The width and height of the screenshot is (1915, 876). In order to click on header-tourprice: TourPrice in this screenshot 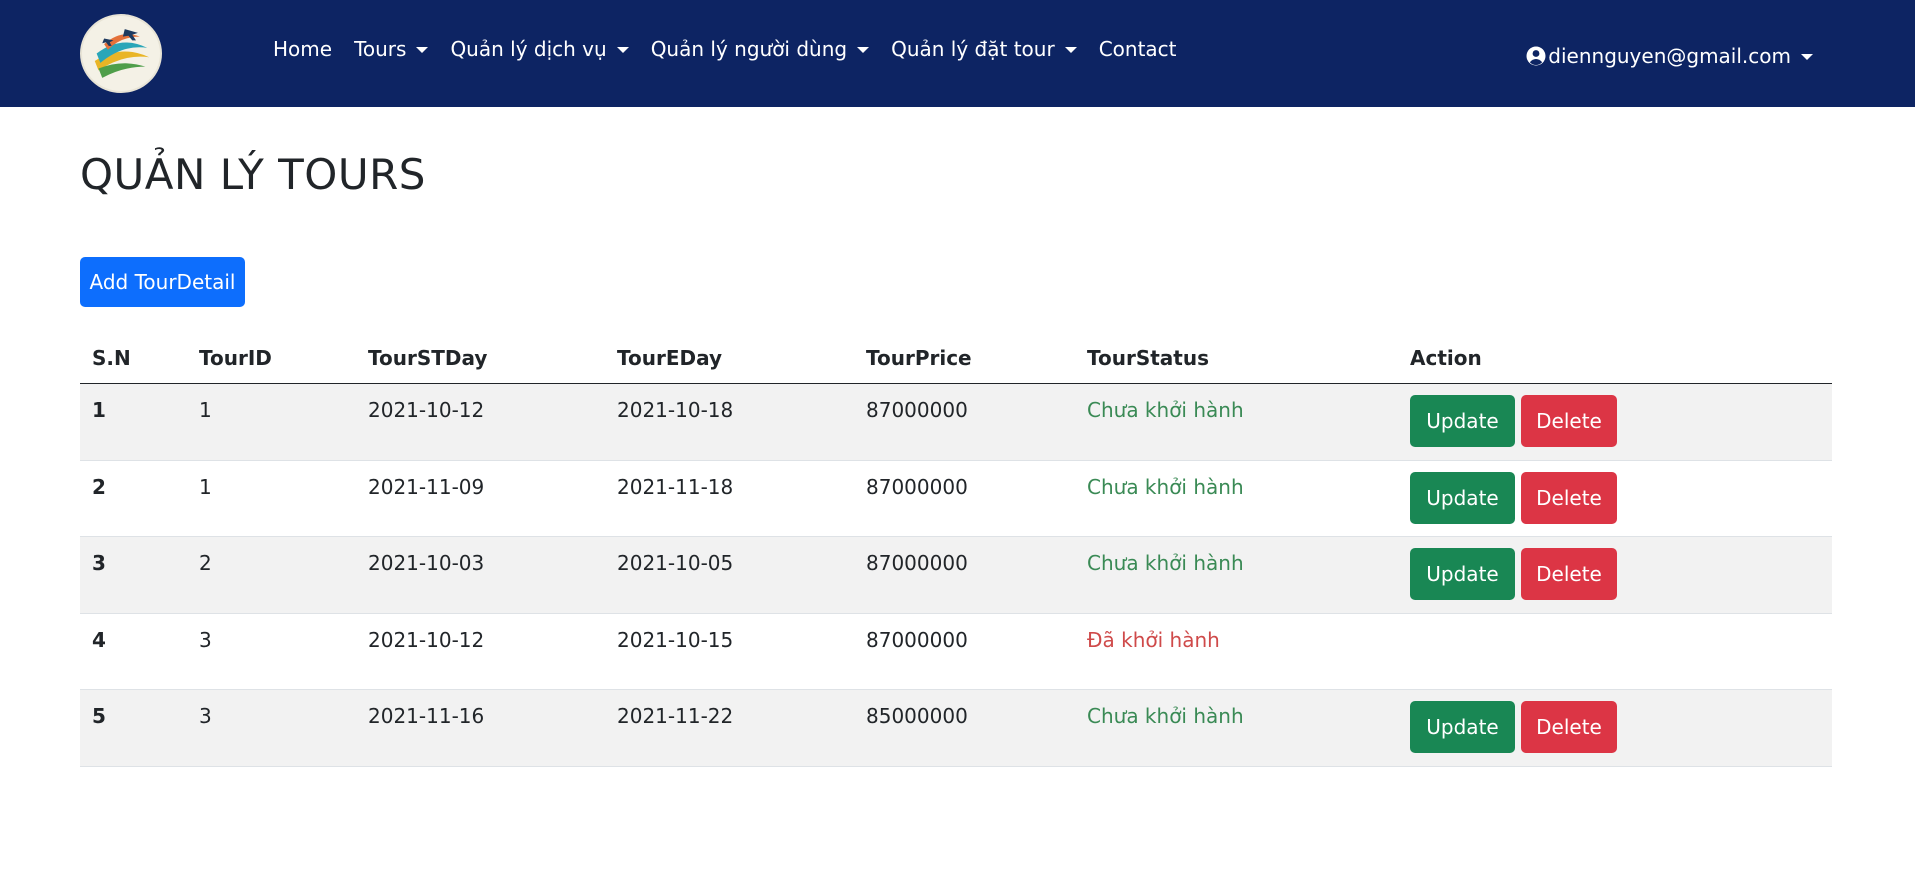, I will do `click(919, 358)`.